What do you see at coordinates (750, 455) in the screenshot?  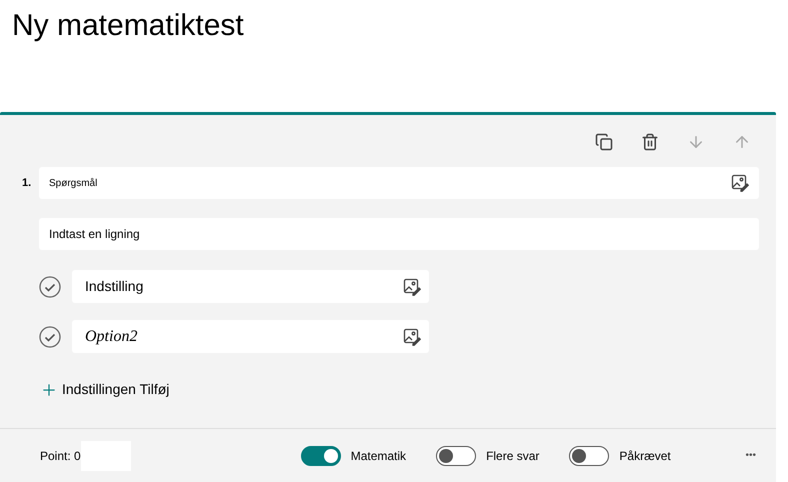 I see `more-button: •••` at bounding box center [750, 455].